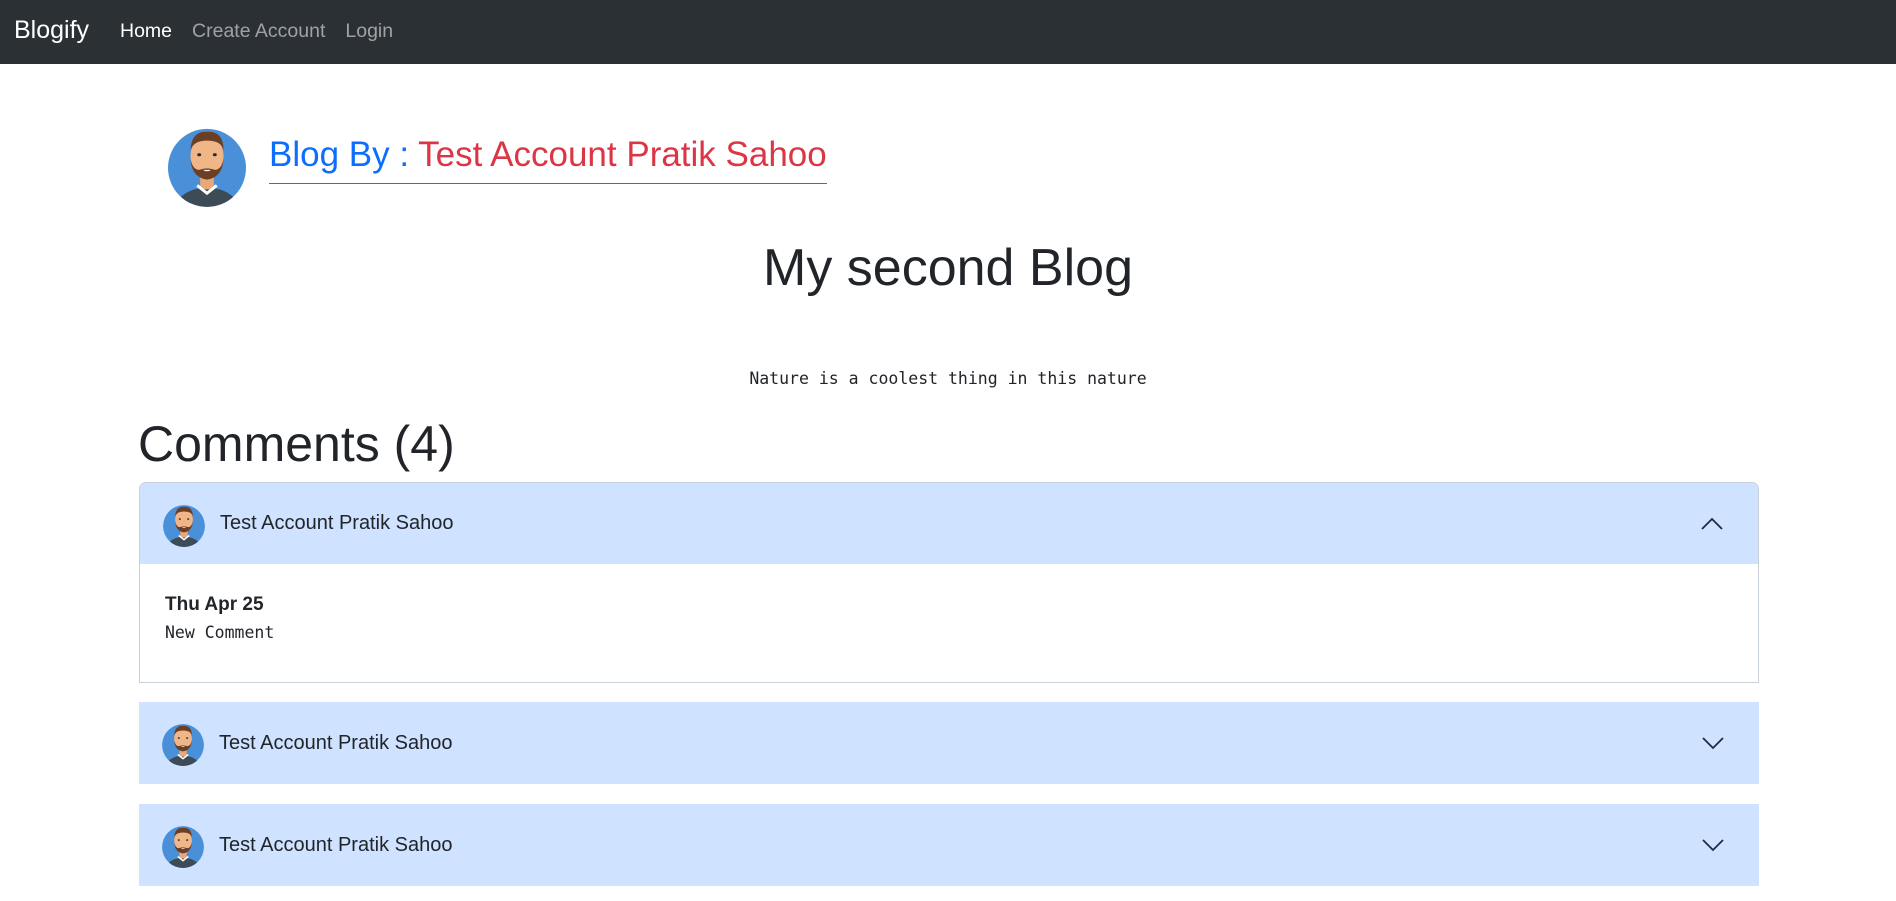  Describe the element at coordinates (949, 623) in the screenshot. I see `comment-body: Thu Apr 25 New Comment` at that location.